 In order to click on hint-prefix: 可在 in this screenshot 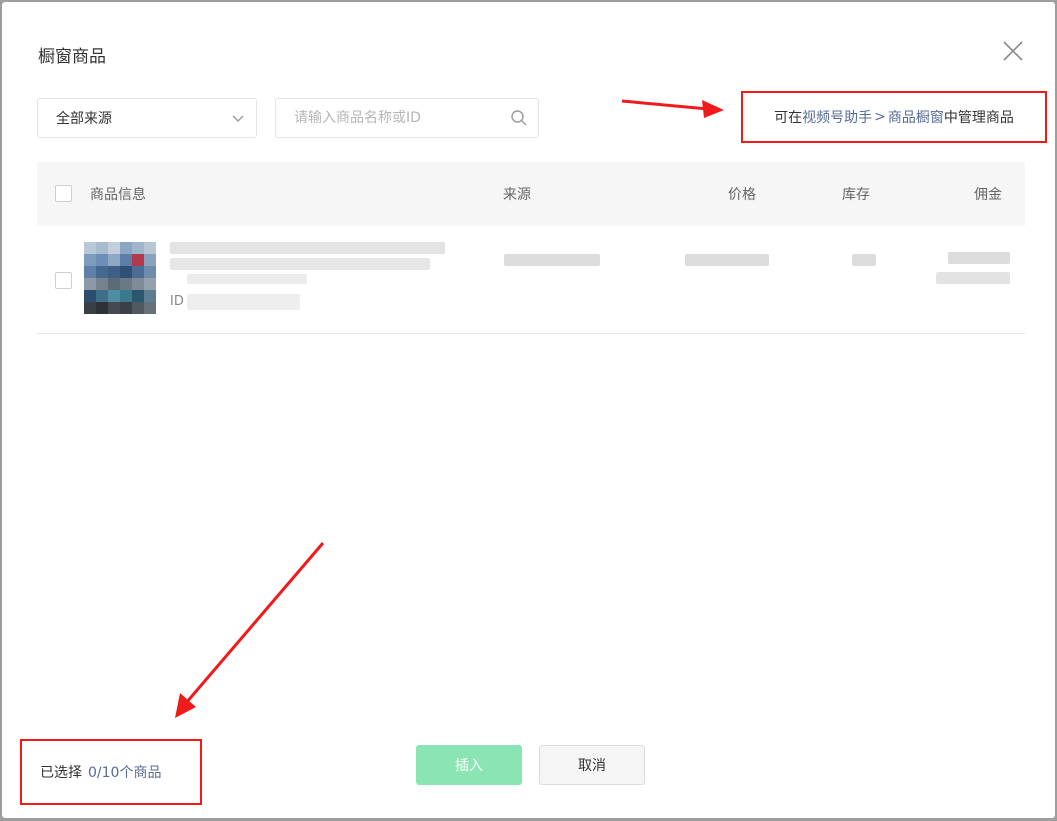, I will do `click(788, 118)`.